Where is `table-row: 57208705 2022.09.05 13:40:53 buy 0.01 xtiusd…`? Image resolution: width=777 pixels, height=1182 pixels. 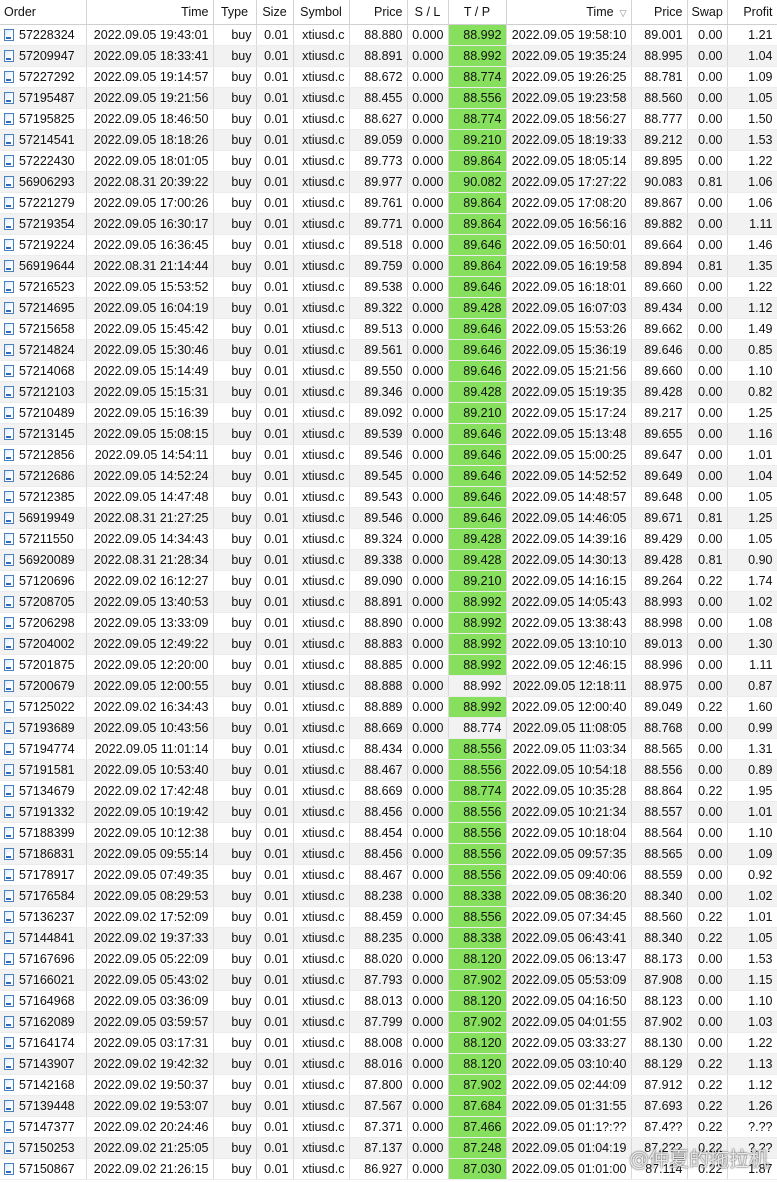
table-row: 57208705 2022.09.05 13:40:53 buy 0.01 xtiusd… is located at coordinates (388, 602).